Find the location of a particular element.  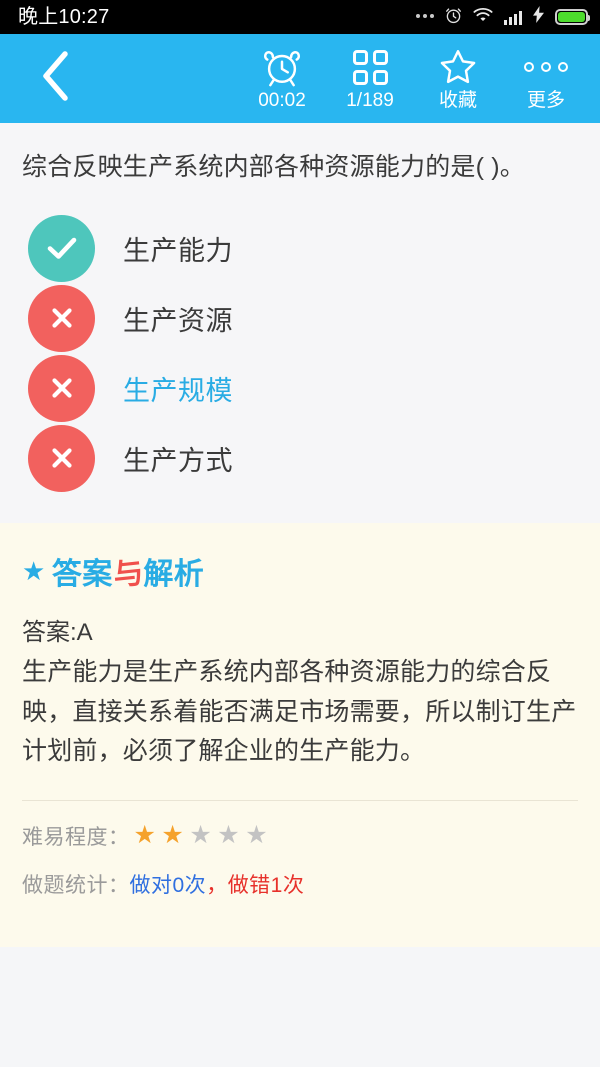

more-dots-icon is located at coordinates (425, 17).